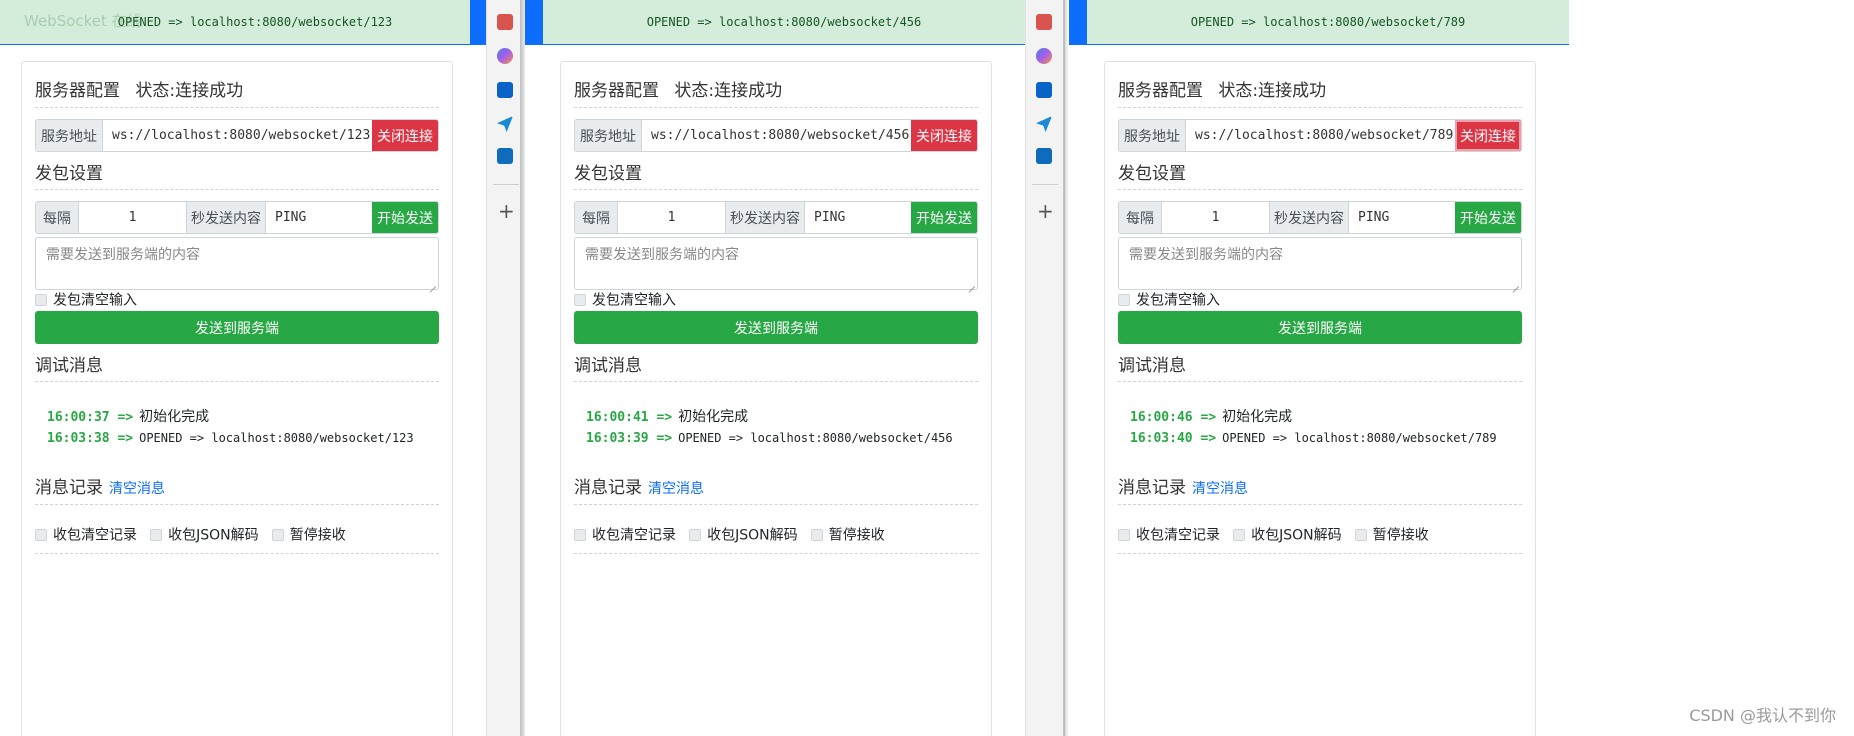  Describe the element at coordinates (90, 417) in the screenshot. I see `log-time: 16:00:37 =>` at that location.